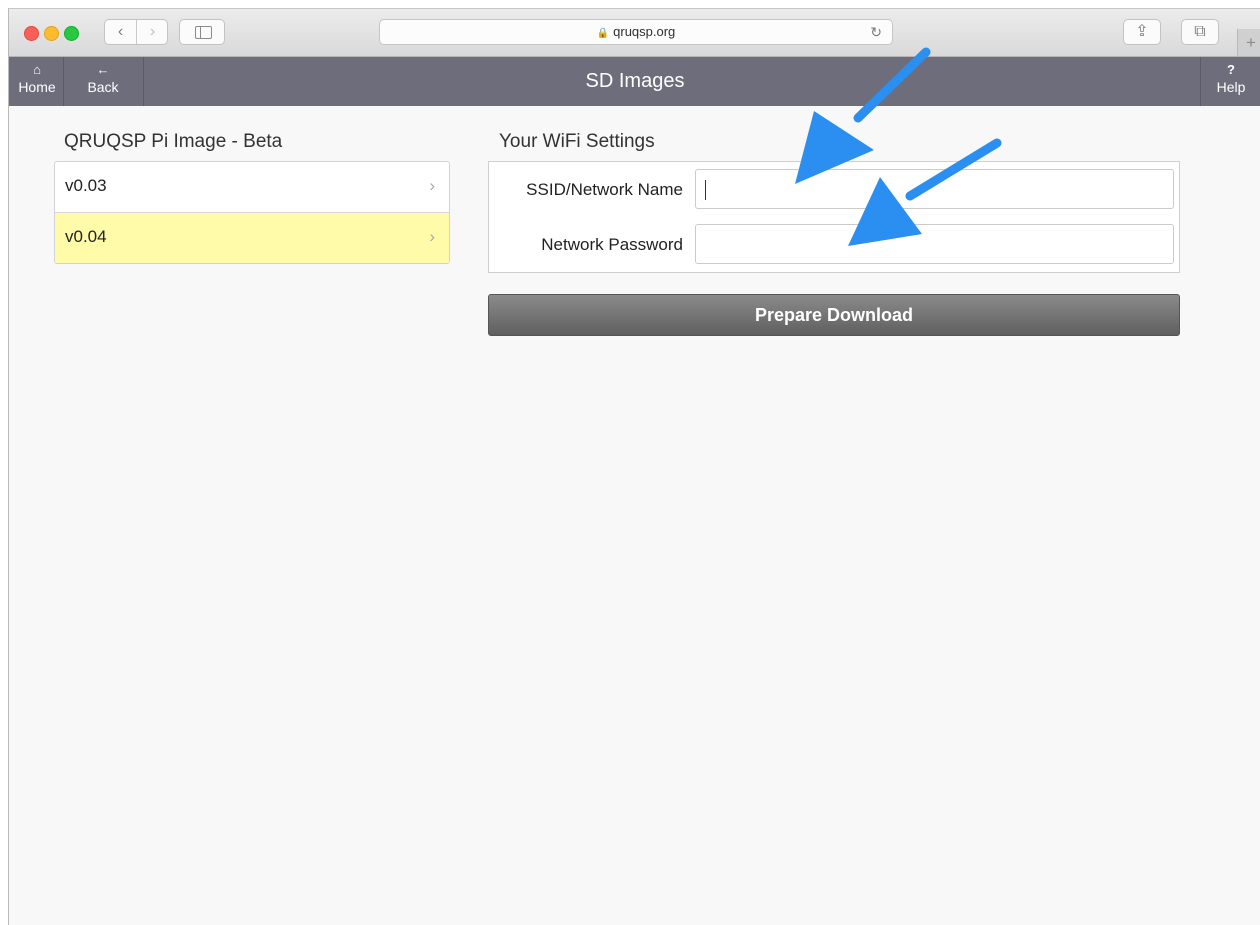 Image resolution: width=1260 pixels, height=925 pixels. What do you see at coordinates (86, 185) in the screenshot?
I see `list-item-label: v0.03` at bounding box center [86, 185].